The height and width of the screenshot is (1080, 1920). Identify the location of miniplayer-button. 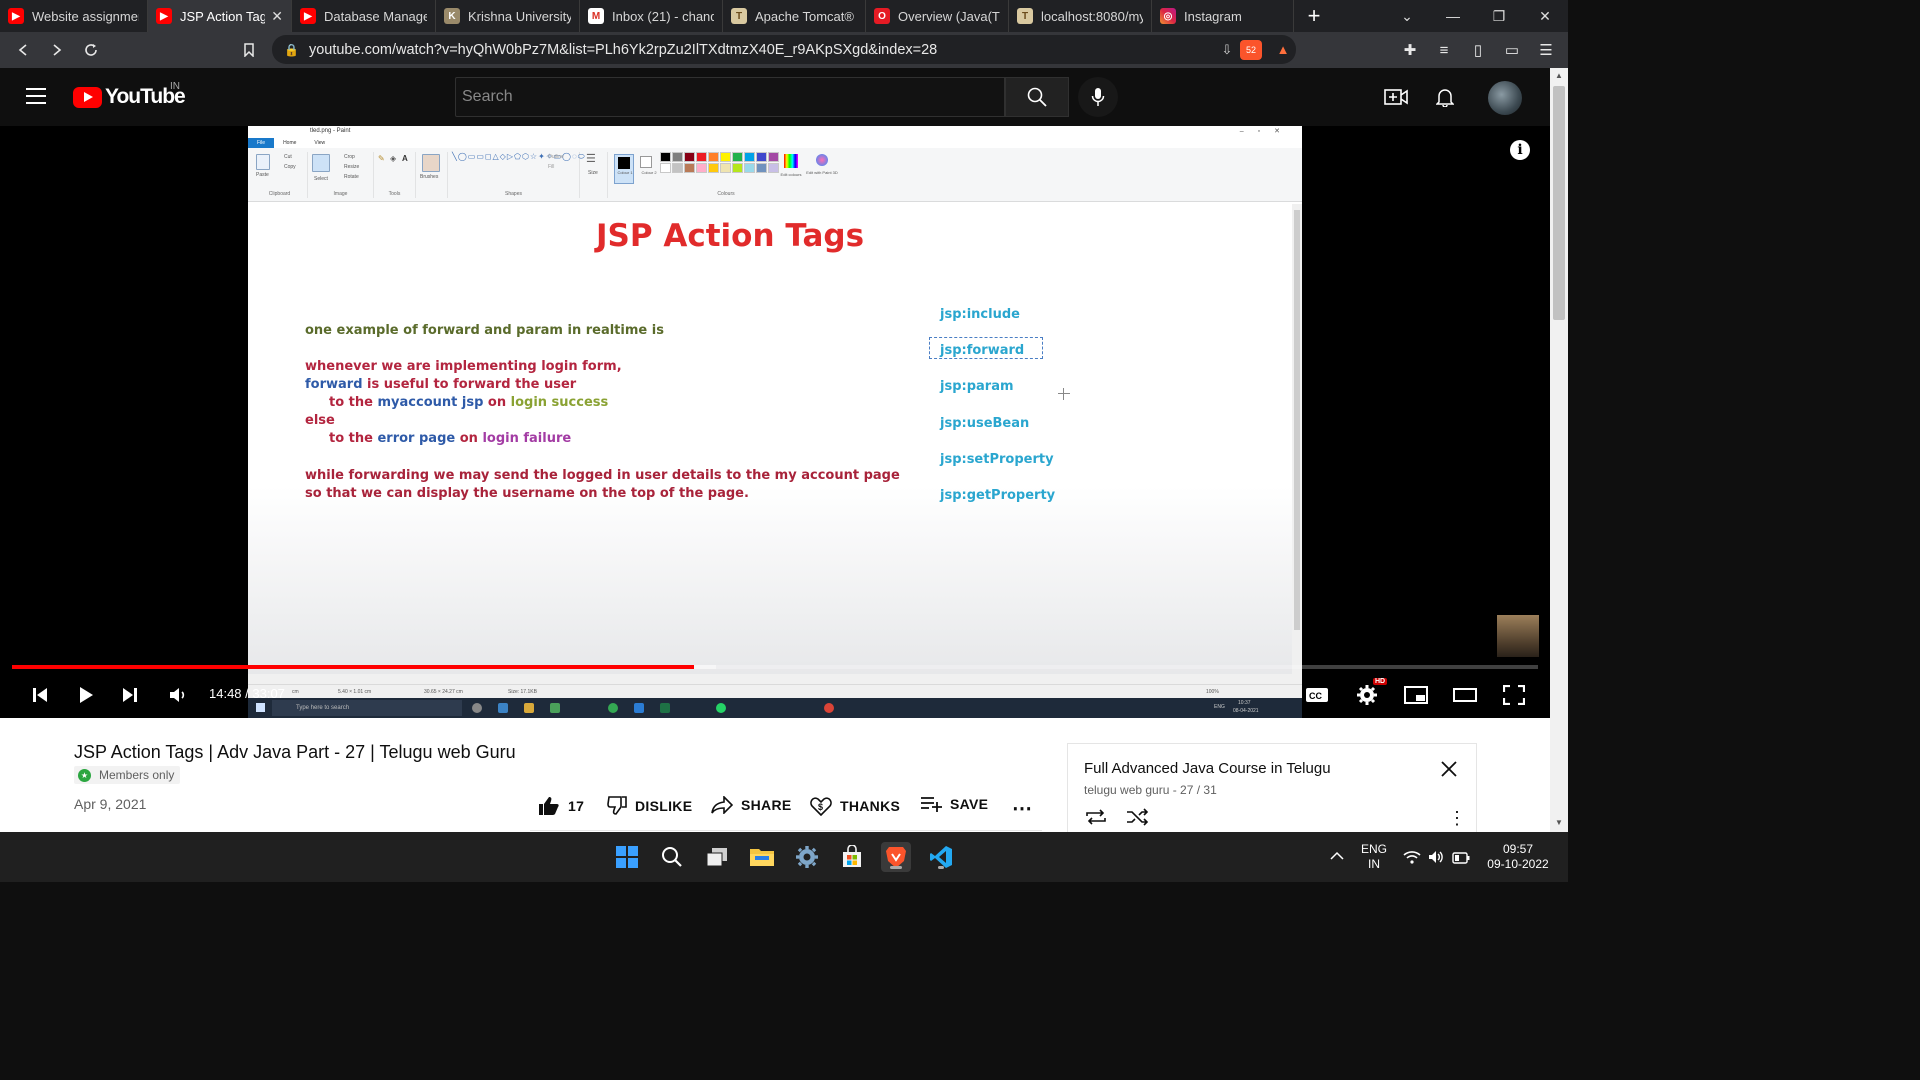
(1416, 695).